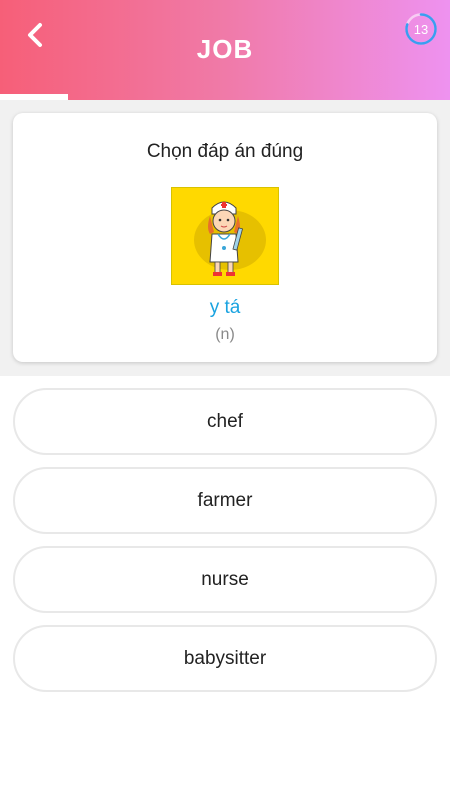  I want to click on page-title: JOB, so click(225, 49).